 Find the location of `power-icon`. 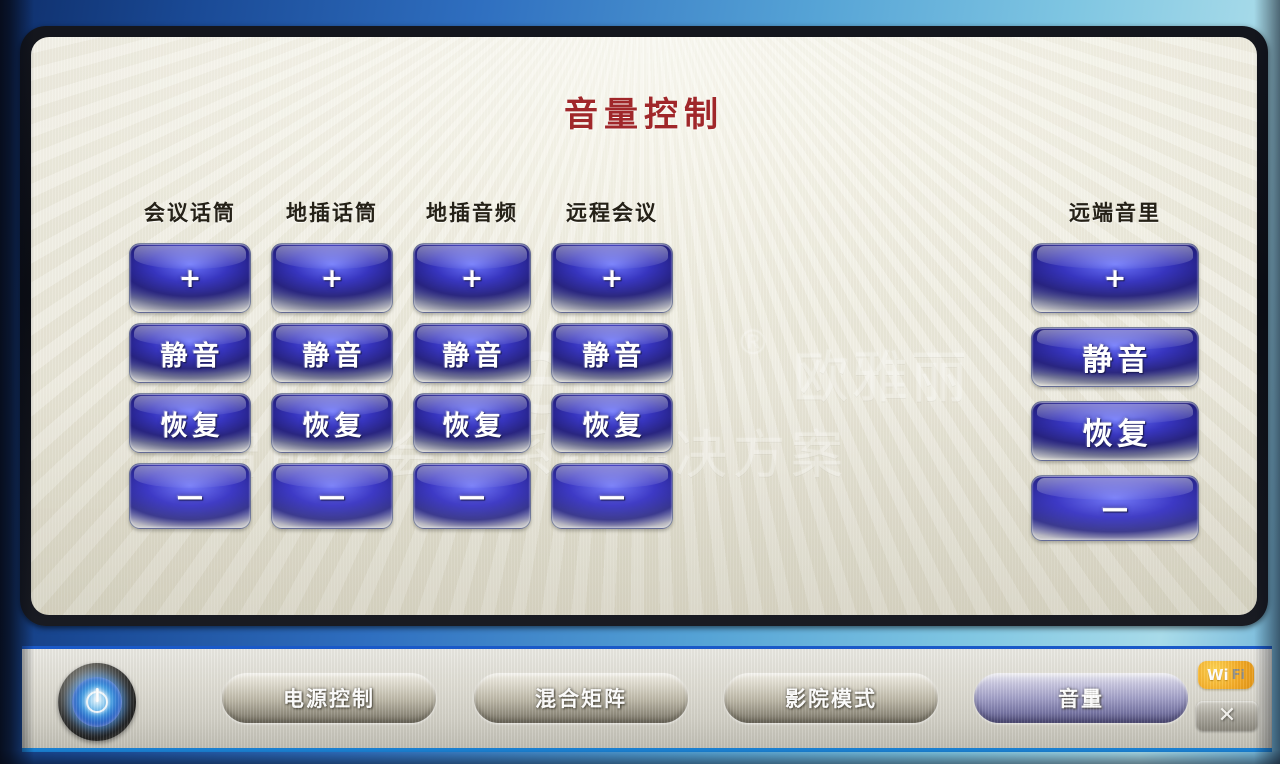

power-icon is located at coordinates (97, 702).